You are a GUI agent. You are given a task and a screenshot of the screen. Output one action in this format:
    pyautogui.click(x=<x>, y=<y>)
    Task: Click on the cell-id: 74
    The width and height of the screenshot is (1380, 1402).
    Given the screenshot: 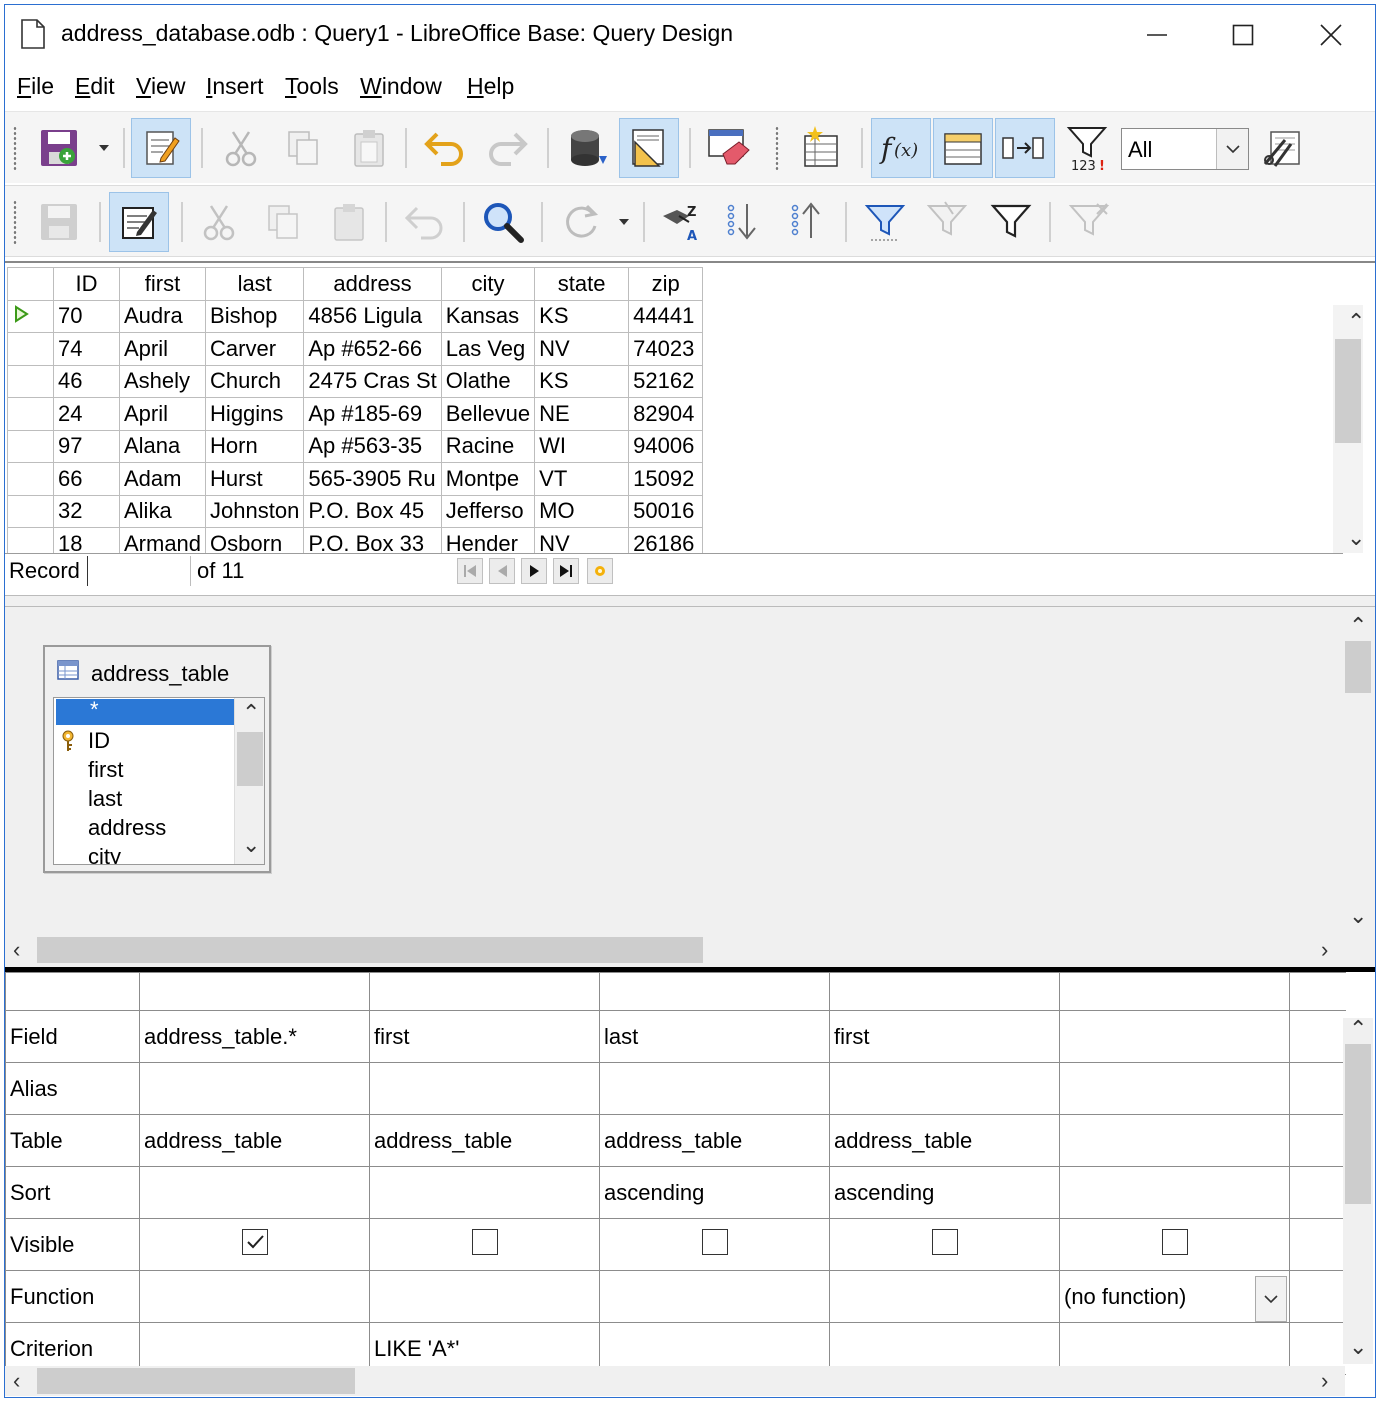 What is the action you would take?
    pyautogui.click(x=86, y=349)
    